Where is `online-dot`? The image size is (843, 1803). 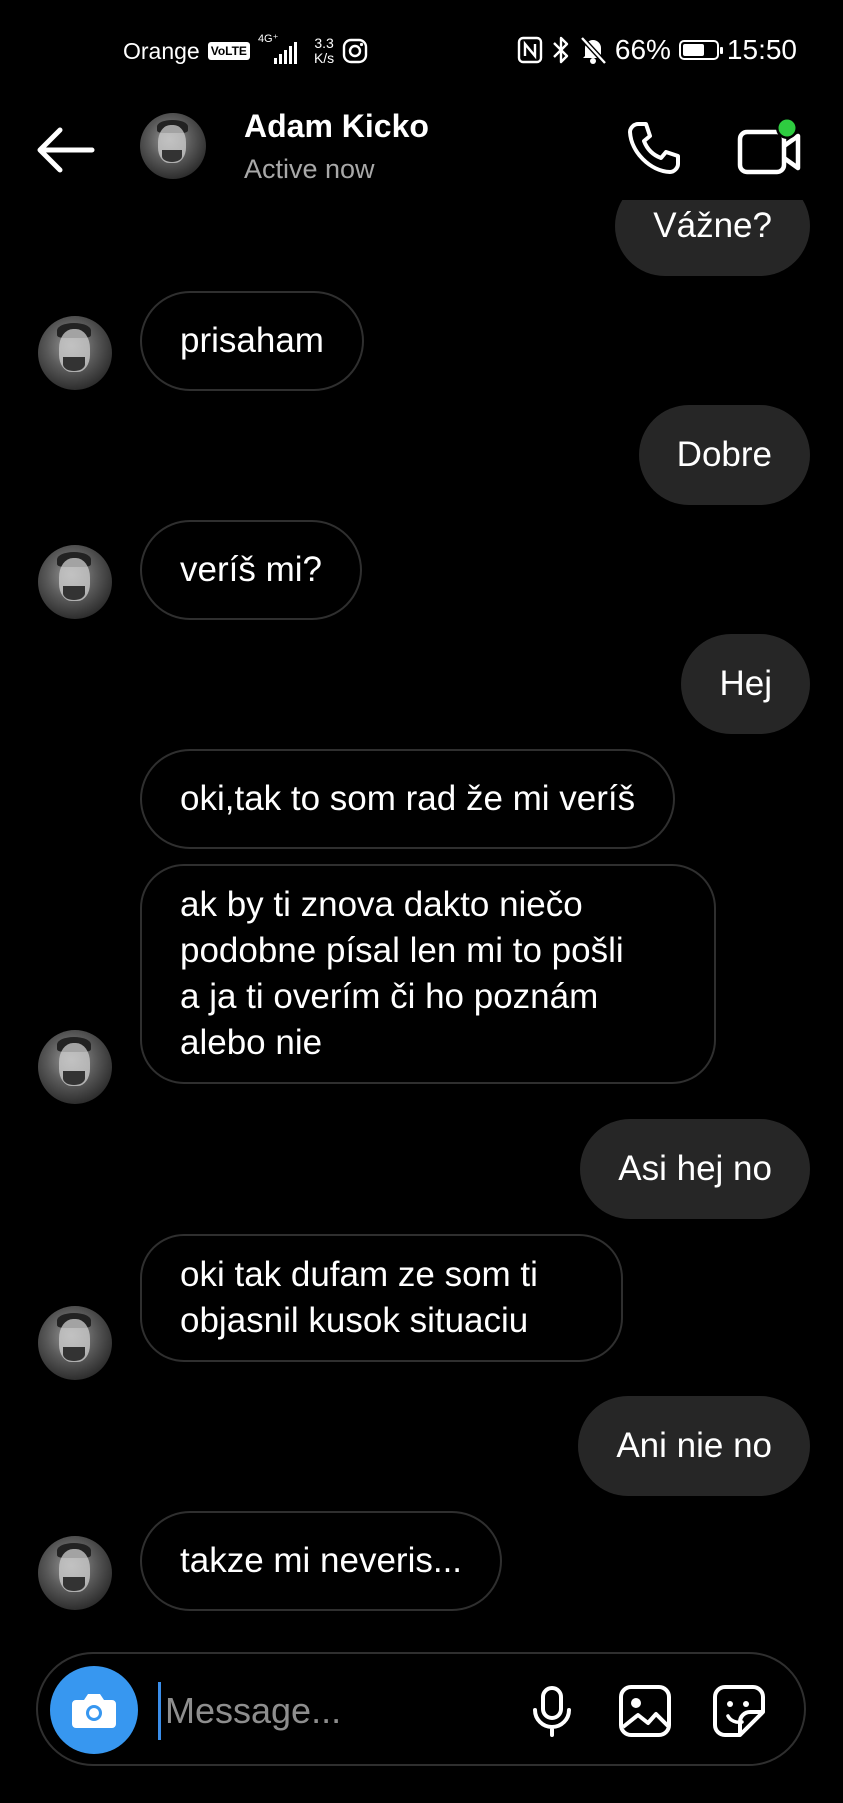 online-dot is located at coordinates (787, 128).